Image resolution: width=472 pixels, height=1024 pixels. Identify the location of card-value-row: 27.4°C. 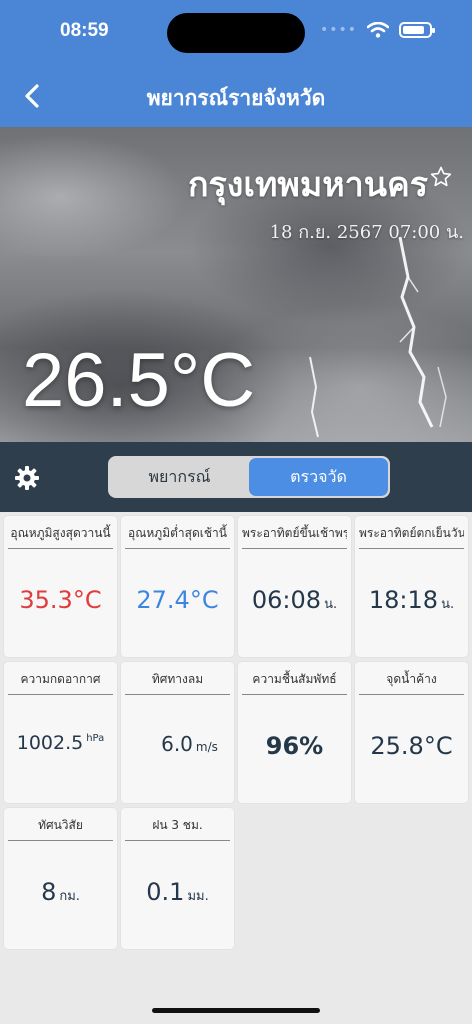
(177, 600).